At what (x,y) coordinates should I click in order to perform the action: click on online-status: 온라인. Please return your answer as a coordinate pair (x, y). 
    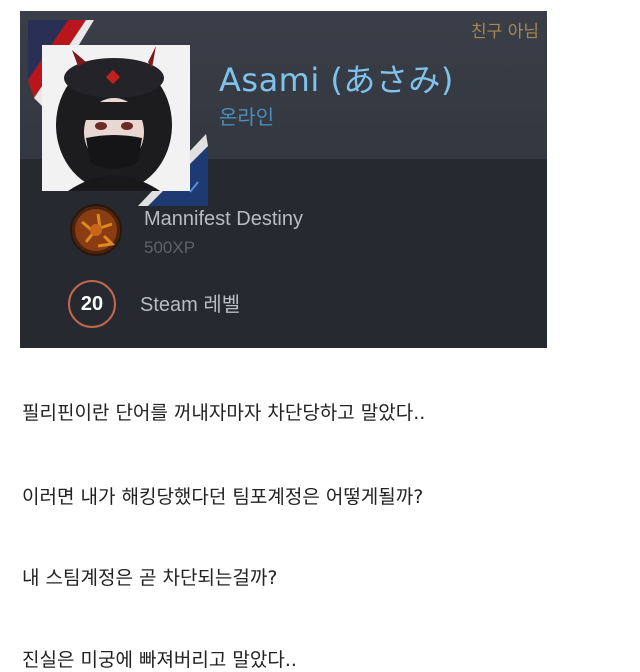
    Looking at the image, I should click on (247, 117).